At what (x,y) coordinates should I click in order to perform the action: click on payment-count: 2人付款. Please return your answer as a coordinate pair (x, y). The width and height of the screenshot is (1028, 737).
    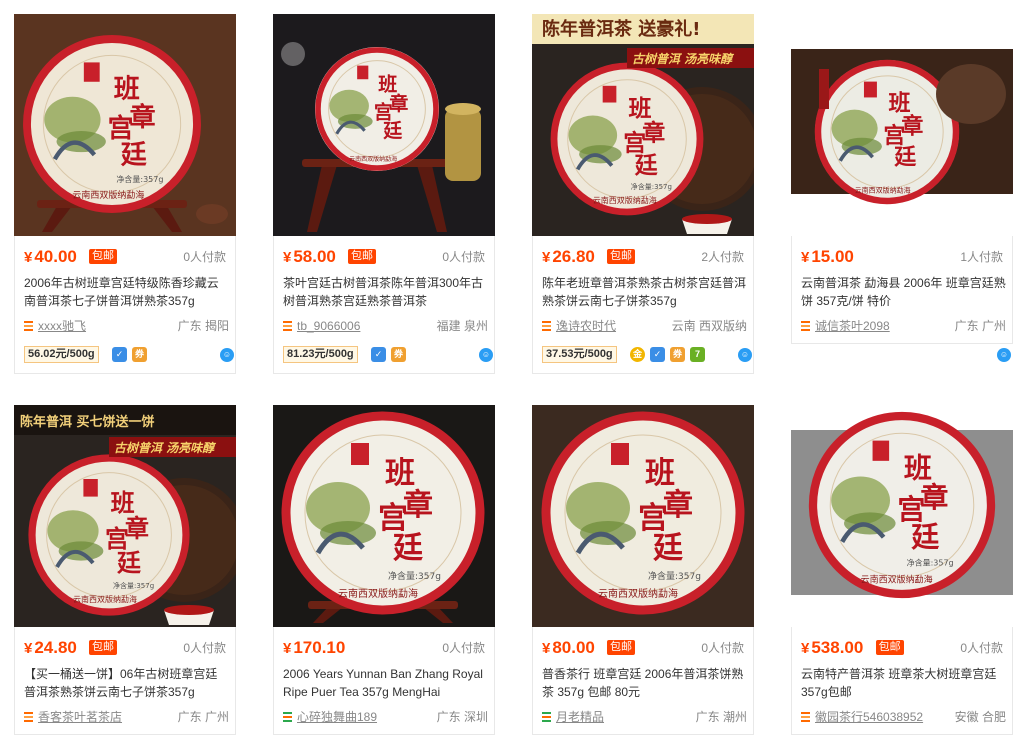
    Looking at the image, I should click on (722, 257).